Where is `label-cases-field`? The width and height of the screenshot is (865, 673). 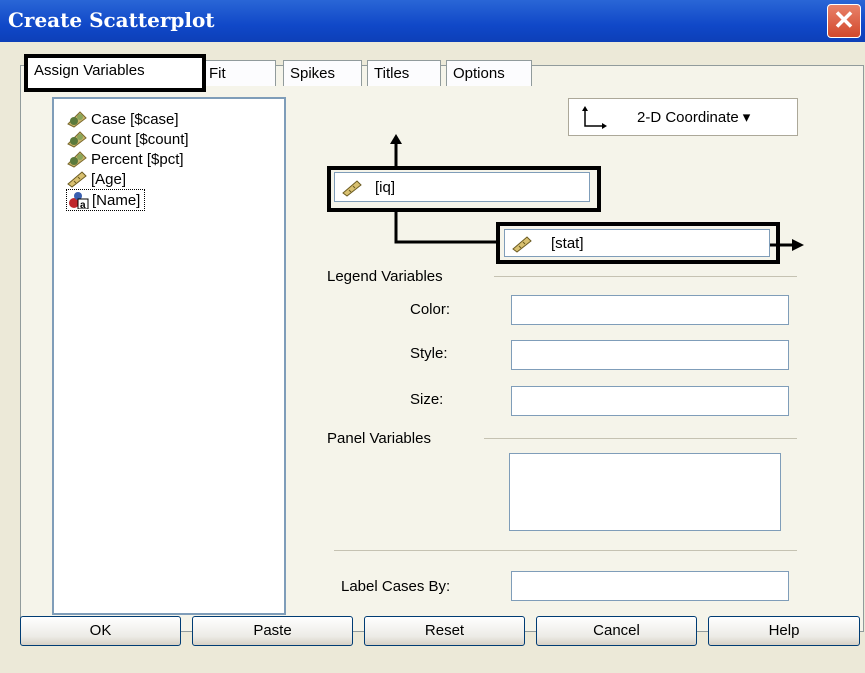 label-cases-field is located at coordinates (650, 586).